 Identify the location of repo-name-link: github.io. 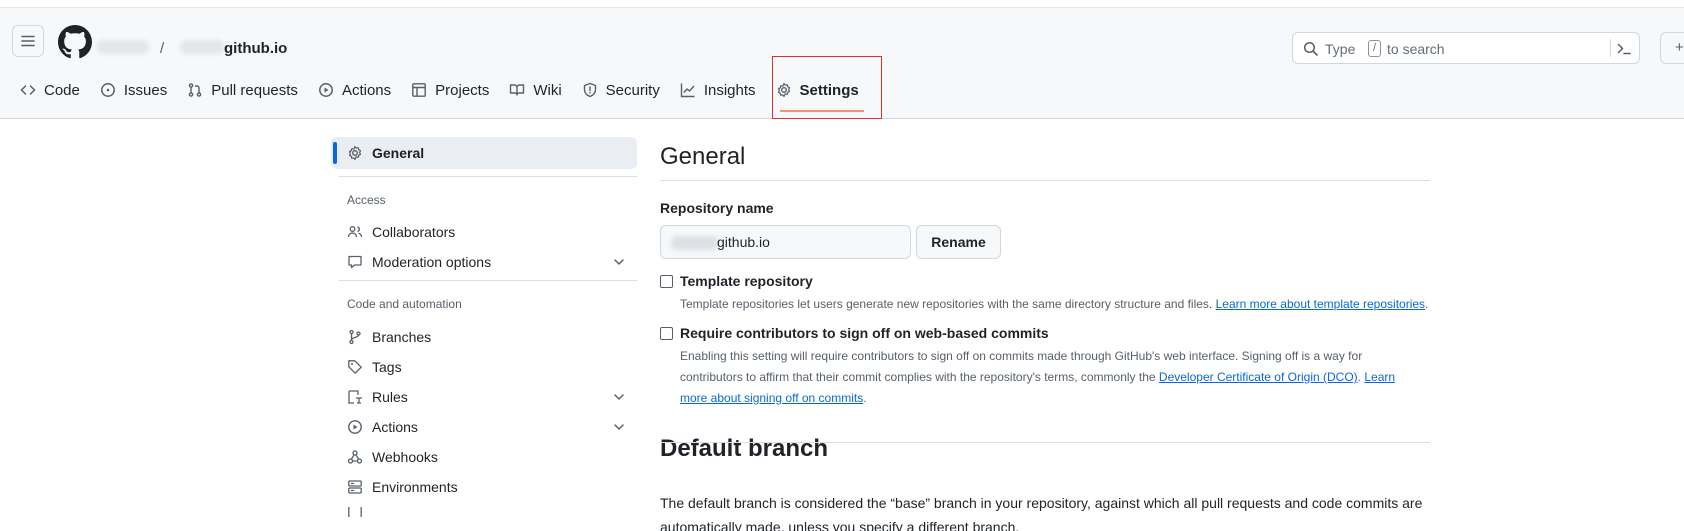
(255, 48).